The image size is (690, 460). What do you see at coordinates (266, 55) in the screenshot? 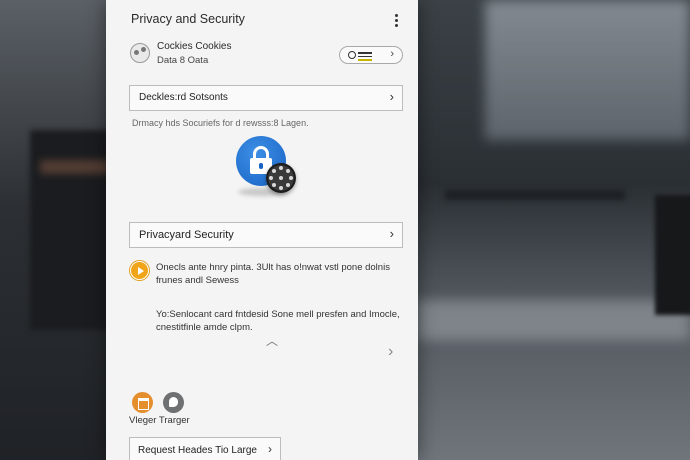
I see `cookies-row: Cockies Cookies Data 8 Oata ›` at bounding box center [266, 55].